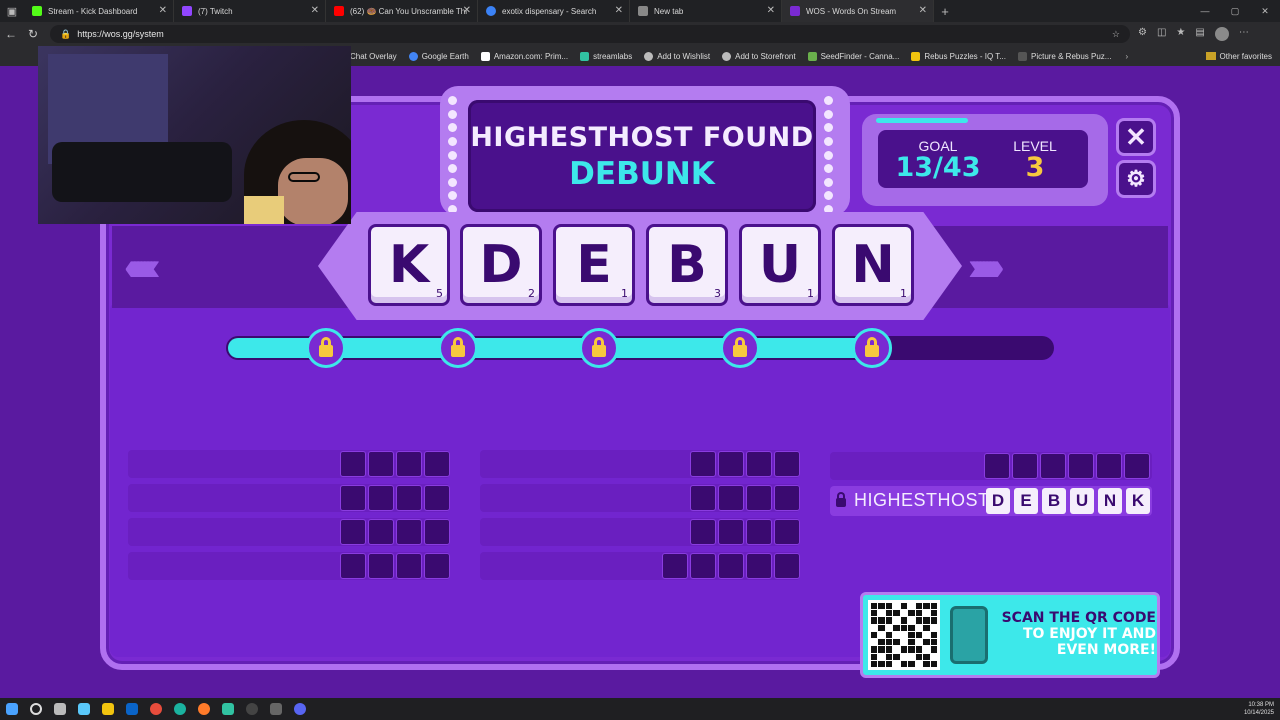 This screenshot has height=720, width=1280. Describe the element at coordinates (1238, 56) in the screenshot. I see `other-favorites: Other favorites` at that location.